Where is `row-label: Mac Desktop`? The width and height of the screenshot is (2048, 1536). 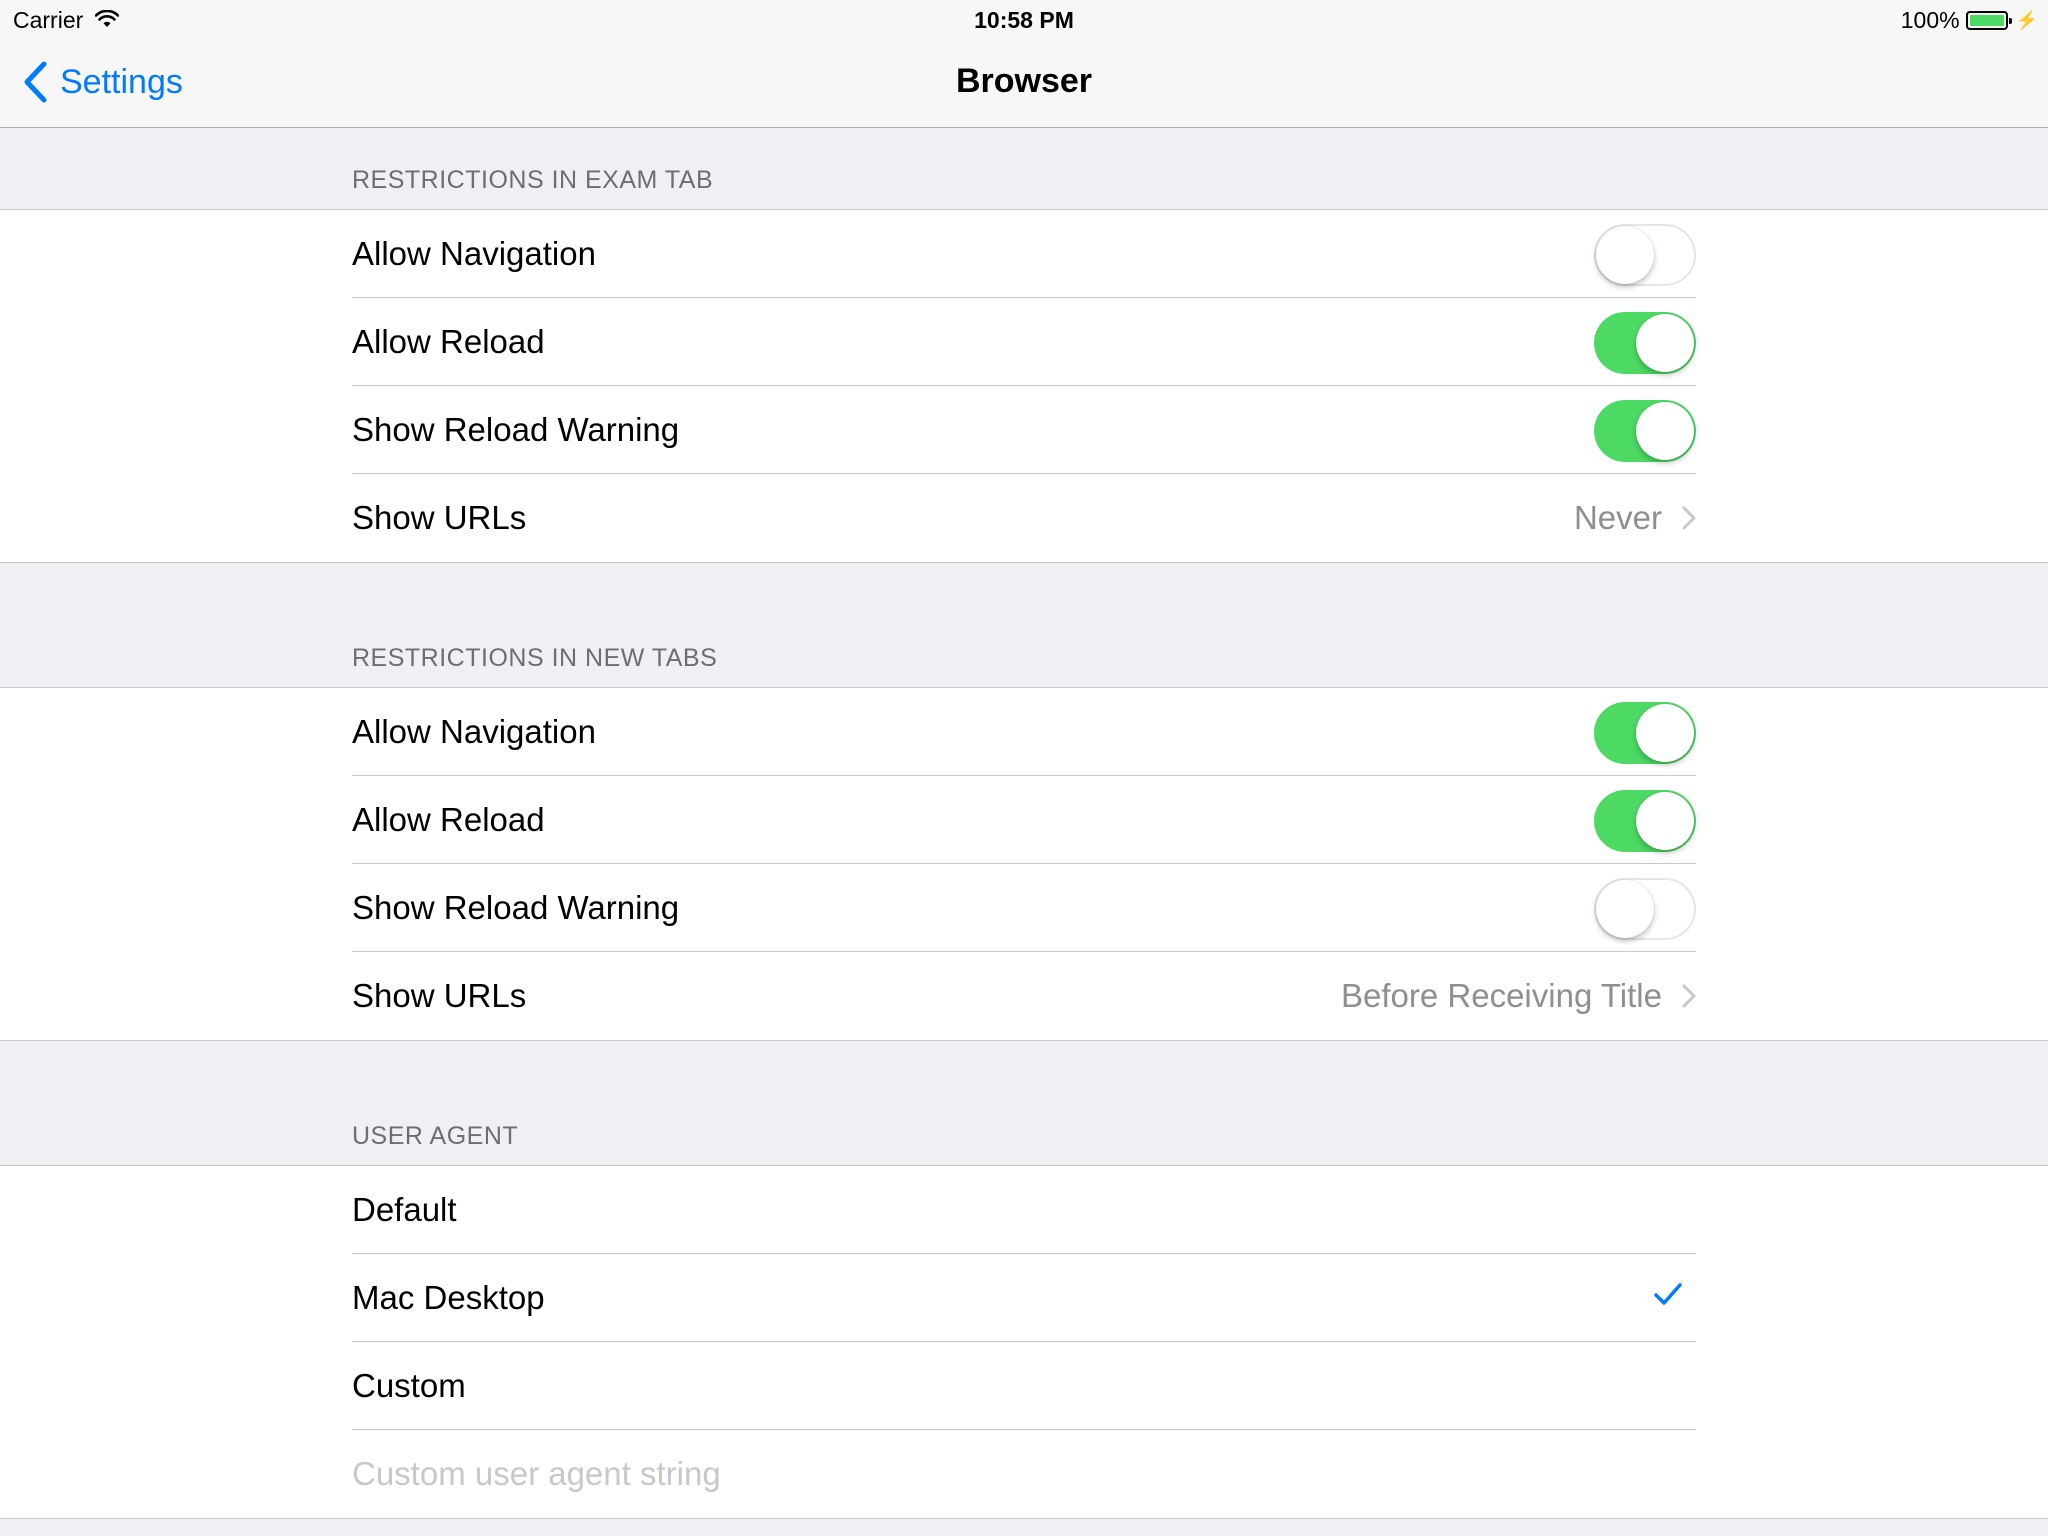
row-label: Mac Desktop is located at coordinates (448, 1297).